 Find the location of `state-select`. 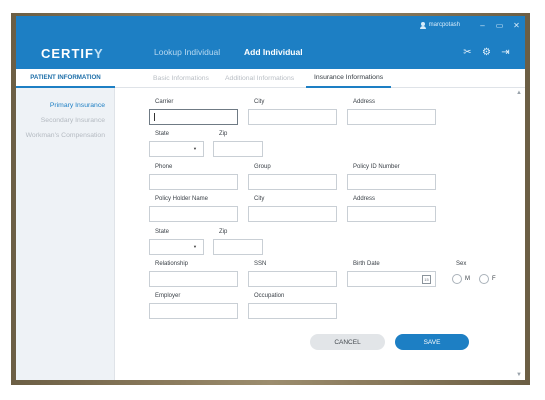

state-select is located at coordinates (176, 149).